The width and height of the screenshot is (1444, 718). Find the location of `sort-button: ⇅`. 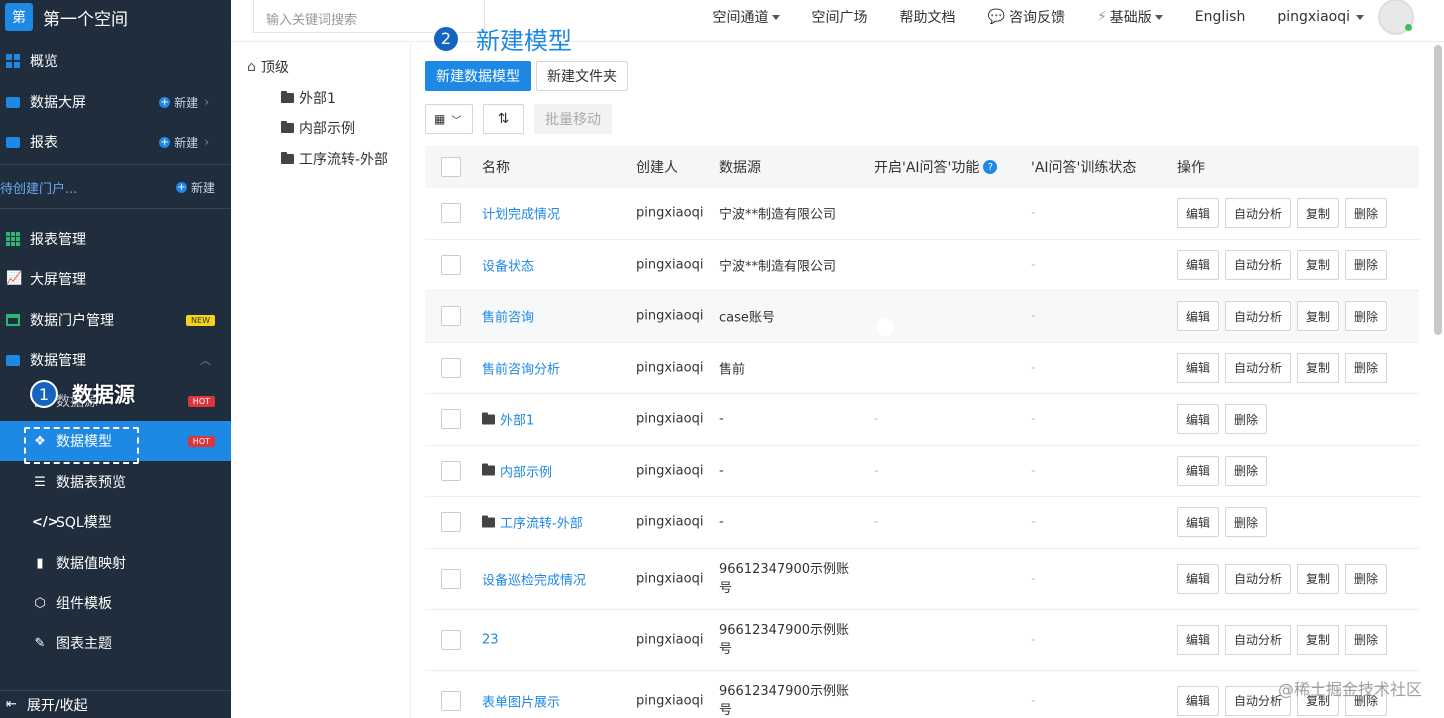

sort-button: ⇅ is located at coordinates (503, 119).